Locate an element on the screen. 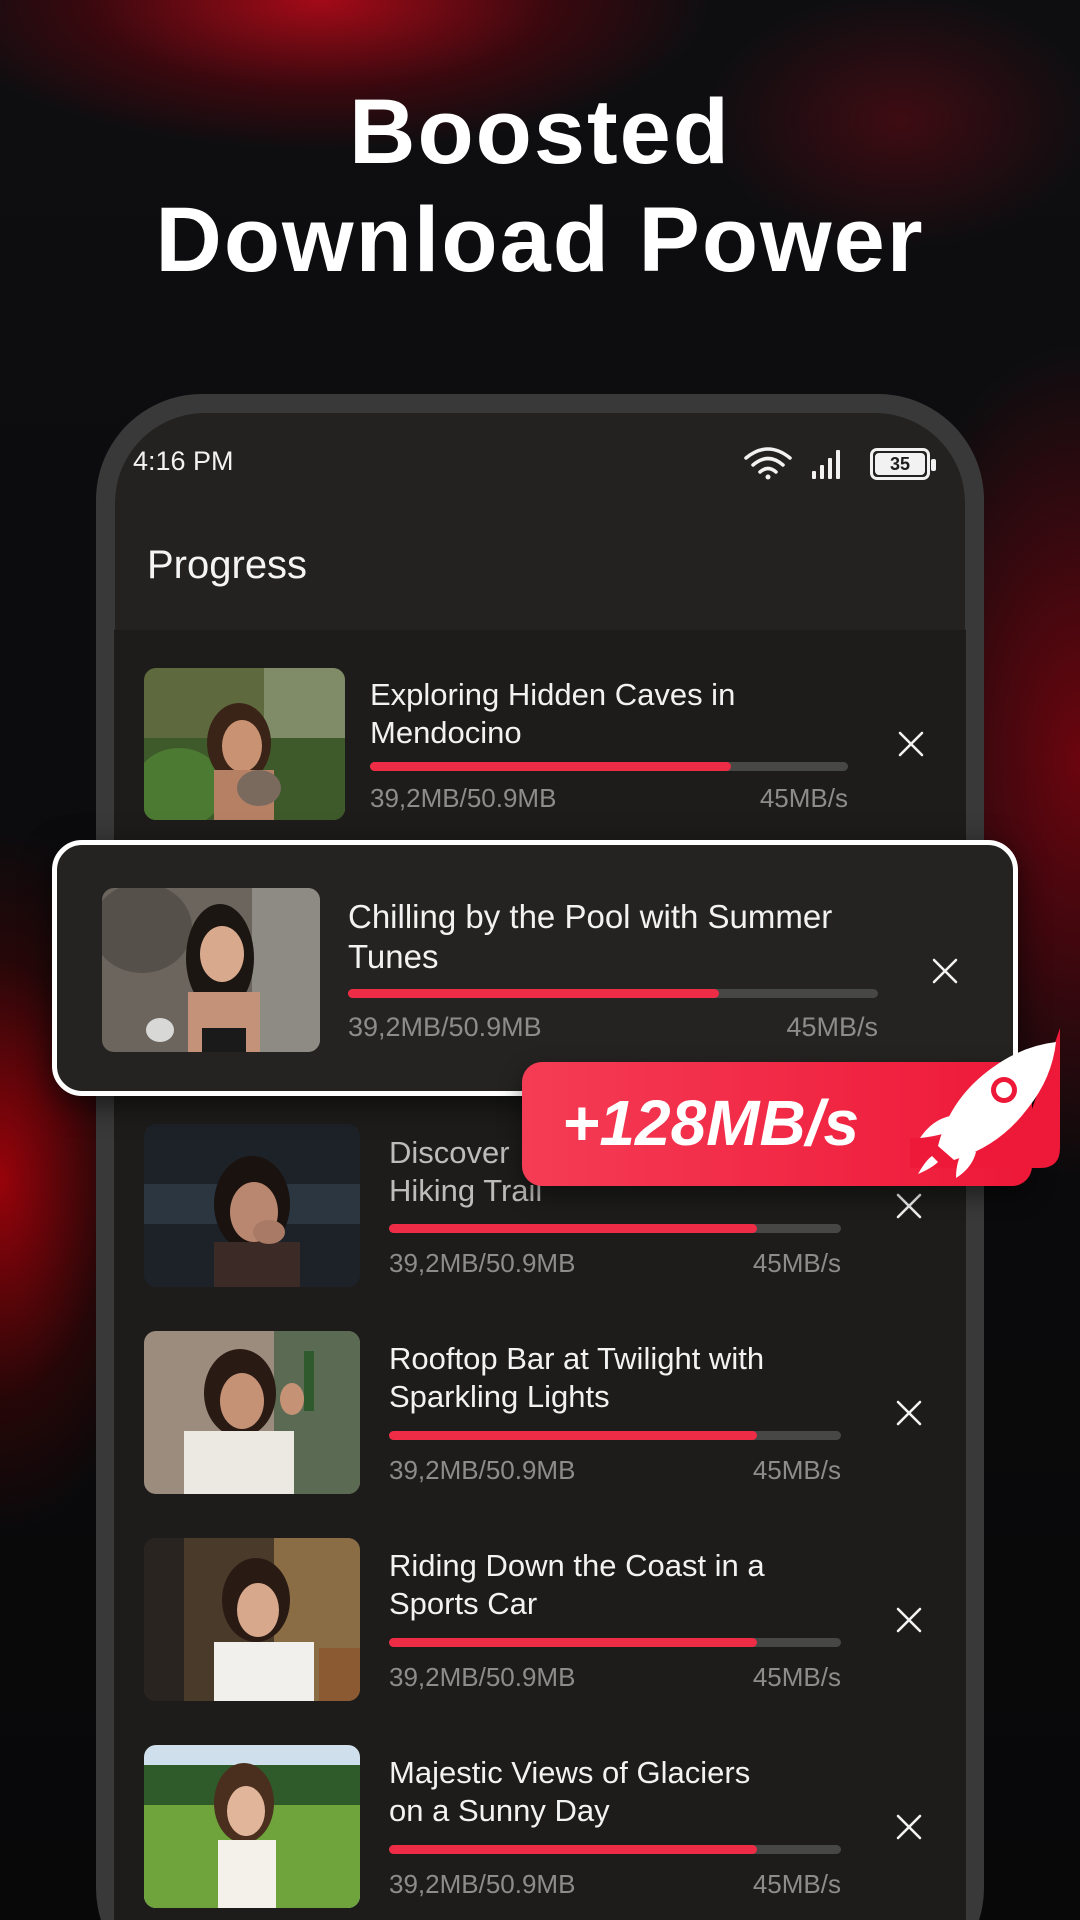 The width and height of the screenshot is (1080, 1920). item-title: Chilling by the Pool with Summer Tunes is located at coordinates (590, 936).